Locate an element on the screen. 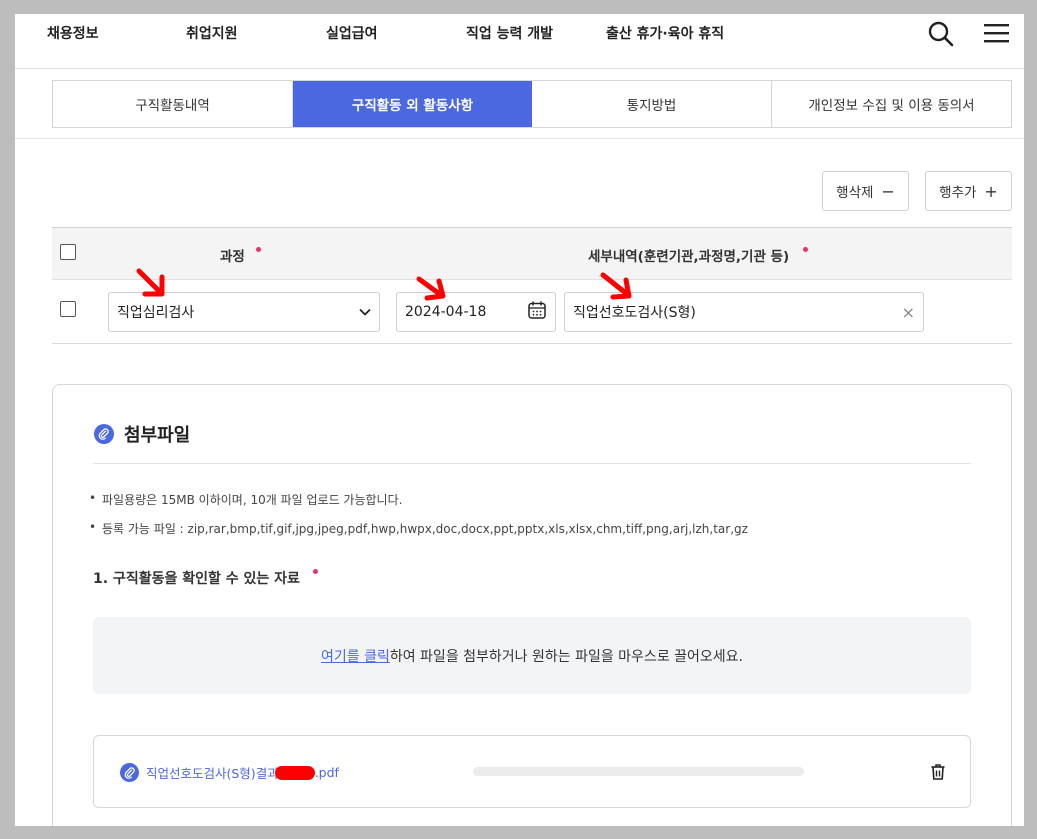 This screenshot has width=1037, height=839. detail-input-value: 직업선호도검사(S형) is located at coordinates (634, 313).